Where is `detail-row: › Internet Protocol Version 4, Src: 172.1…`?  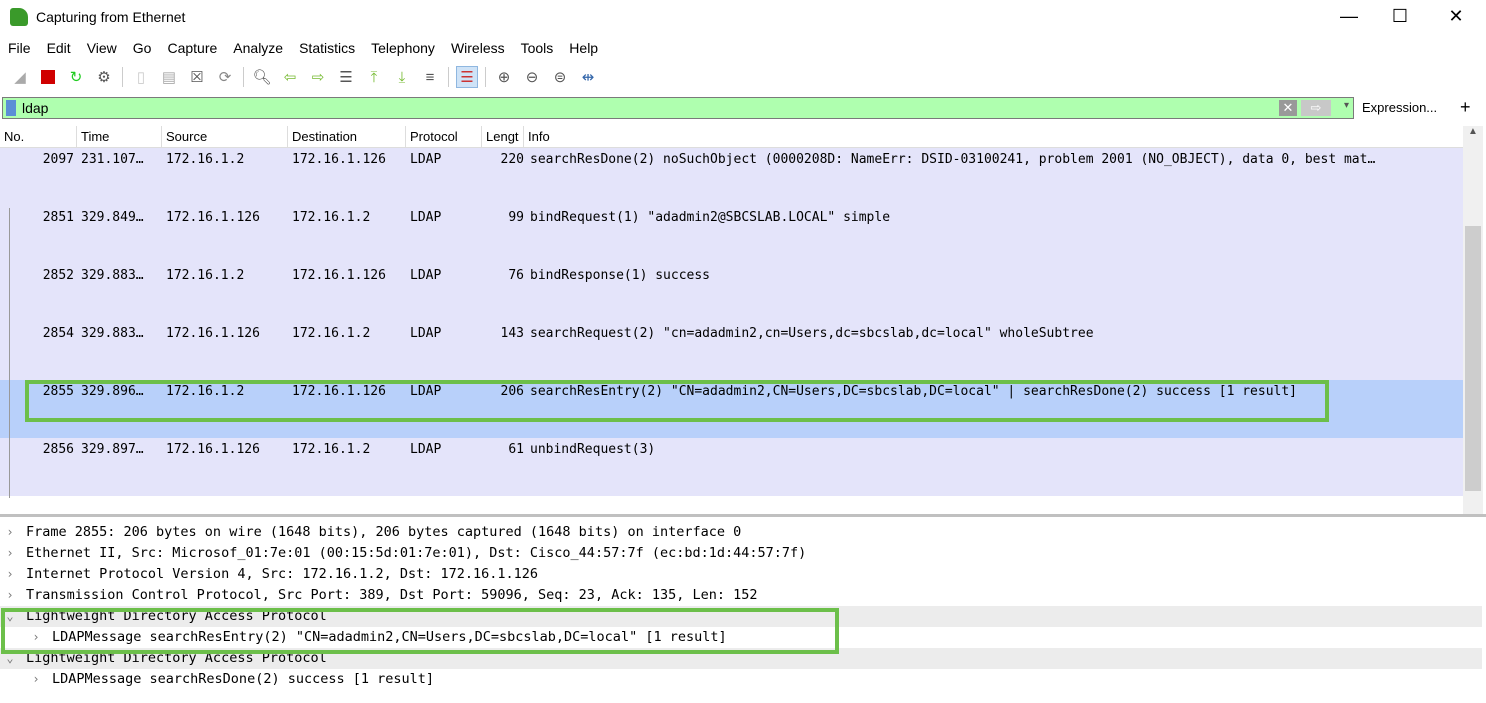
detail-row: › Internet Protocol Version 4, Src: 172.1… is located at coordinates (741, 574).